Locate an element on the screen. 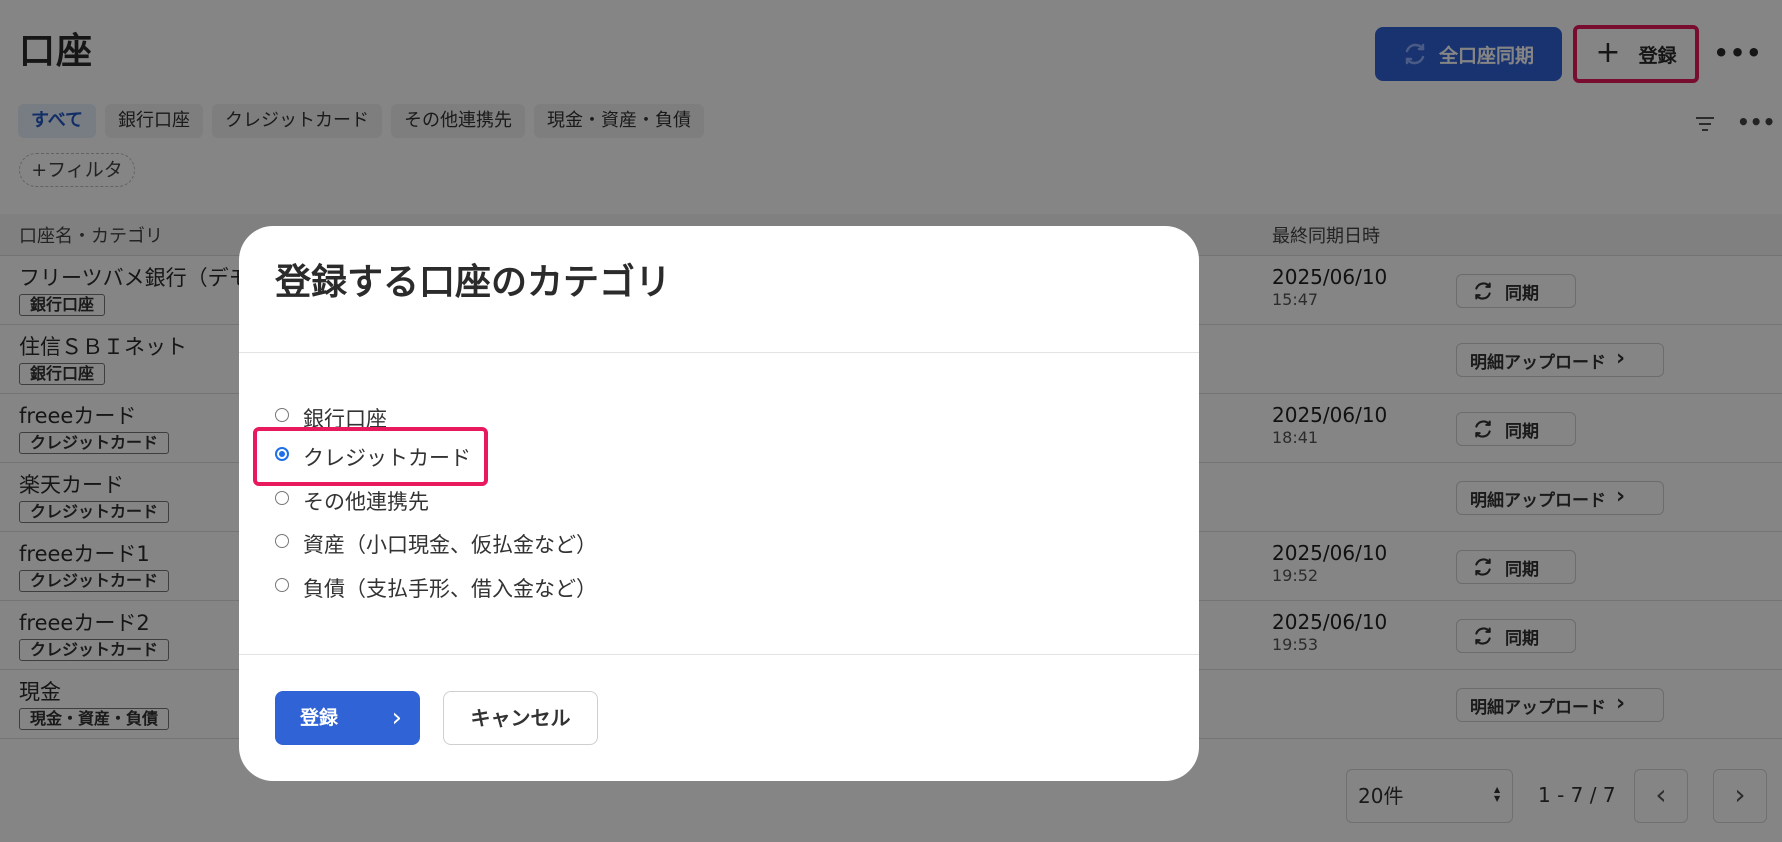  radio-label: 負債（支払手形、借入金など） is located at coordinates (450, 589).